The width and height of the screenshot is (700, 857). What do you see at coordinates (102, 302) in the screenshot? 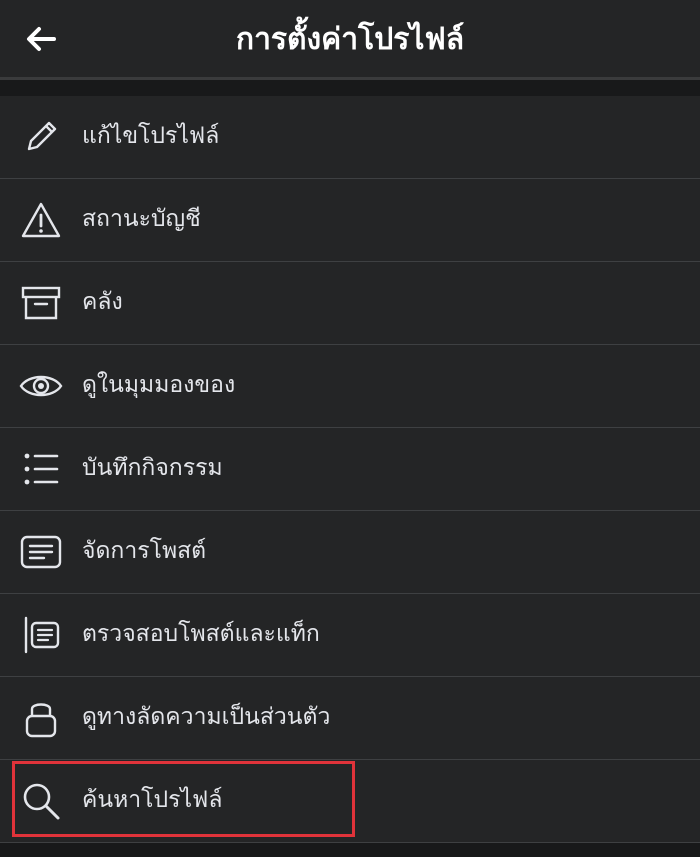
I see `menu-item-label: คลัง` at bounding box center [102, 302].